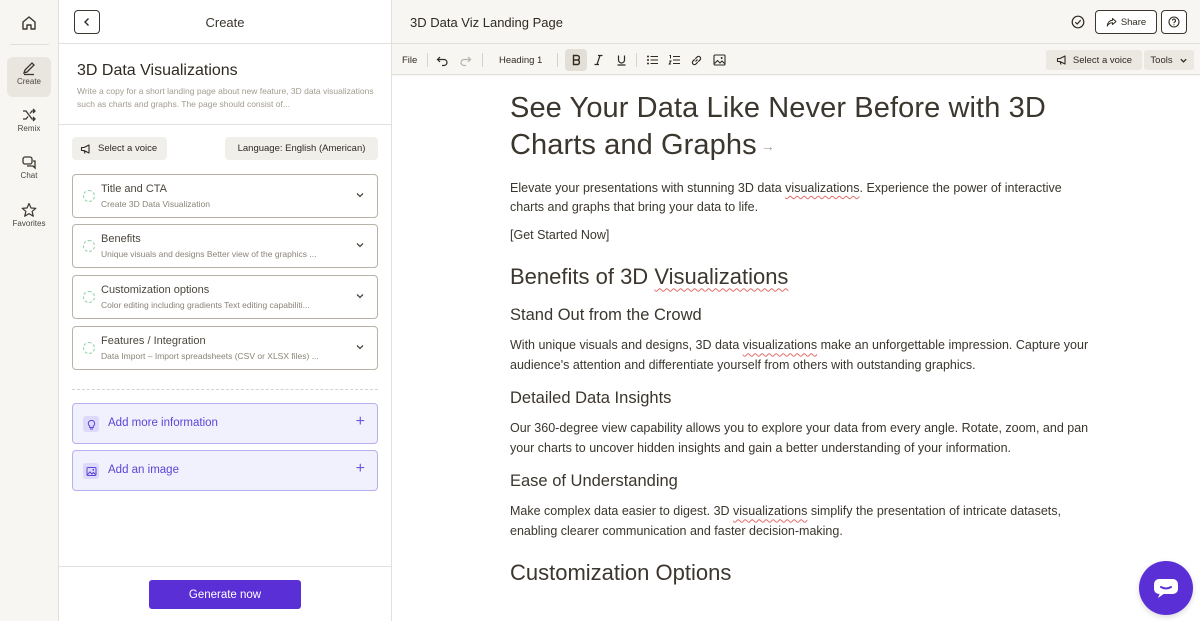  I want to click on italic-icon, so click(598, 60).